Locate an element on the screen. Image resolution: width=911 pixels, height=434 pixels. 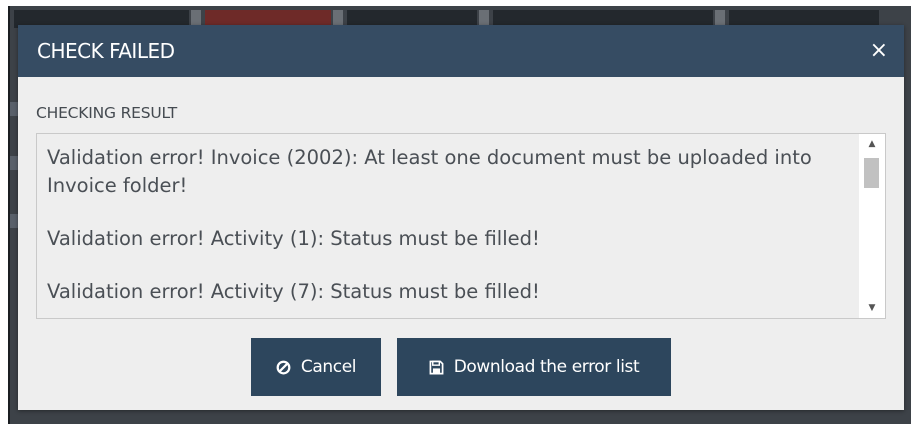
close-icon: × is located at coordinates (879, 51).